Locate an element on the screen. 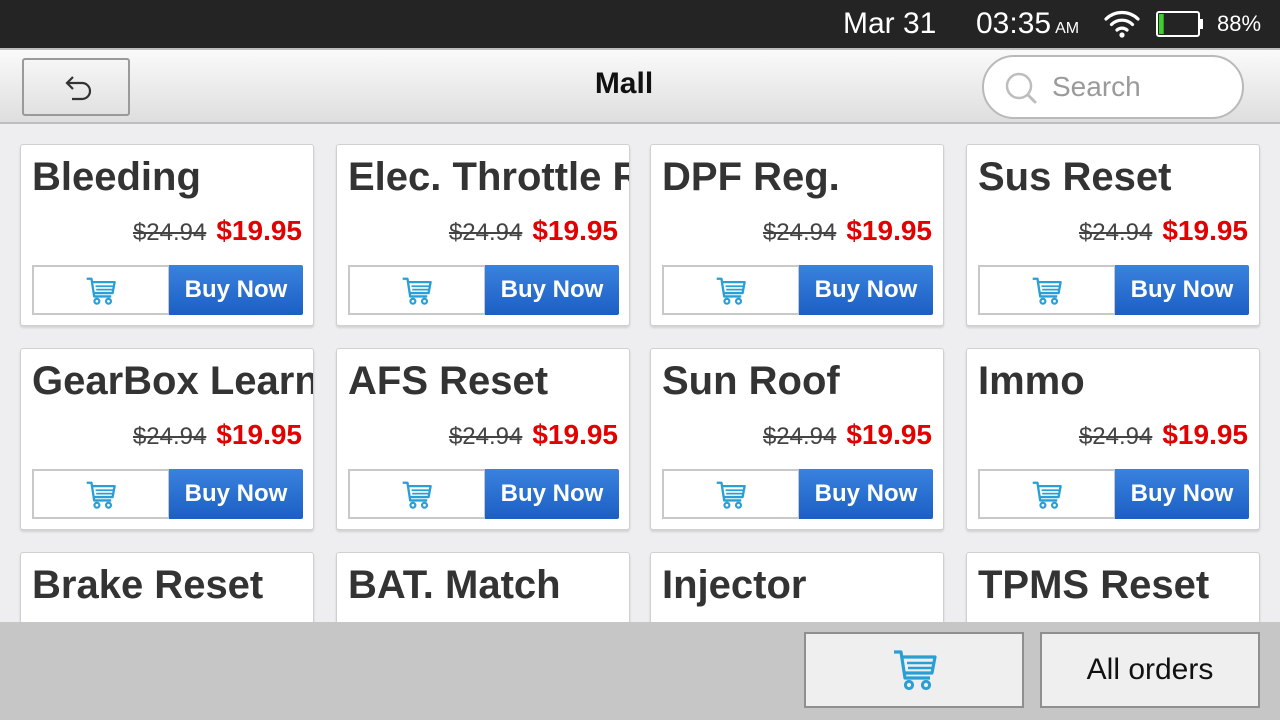  wifi-icon is located at coordinates (1122, 24).